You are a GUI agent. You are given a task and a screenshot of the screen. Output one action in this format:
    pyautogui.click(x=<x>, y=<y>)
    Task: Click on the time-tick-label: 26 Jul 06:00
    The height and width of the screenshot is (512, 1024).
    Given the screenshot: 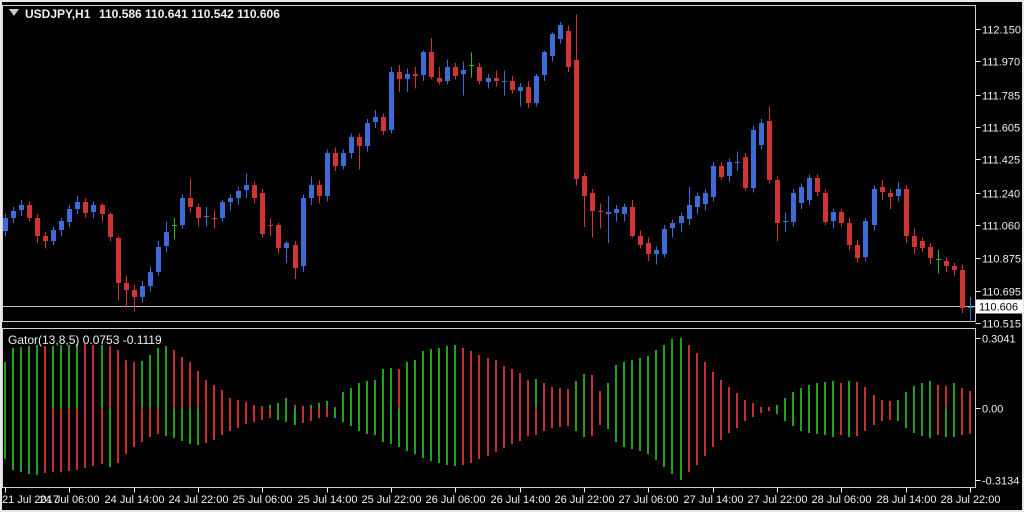 What is the action you would take?
    pyautogui.click(x=456, y=500)
    